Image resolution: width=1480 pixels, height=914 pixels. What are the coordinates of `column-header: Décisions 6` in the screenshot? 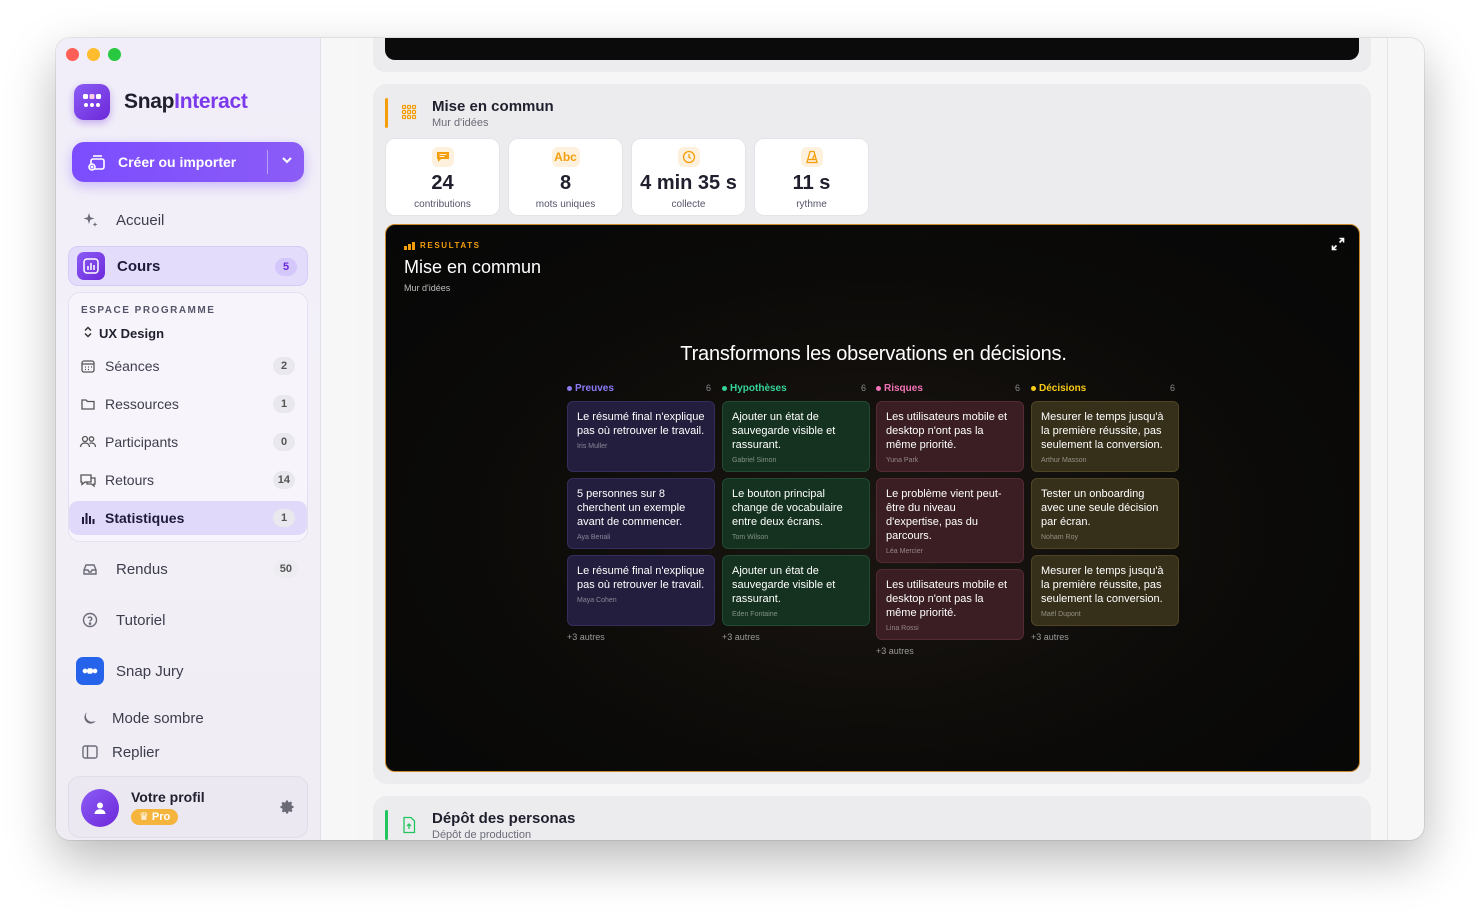 It's located at (1105, 388).